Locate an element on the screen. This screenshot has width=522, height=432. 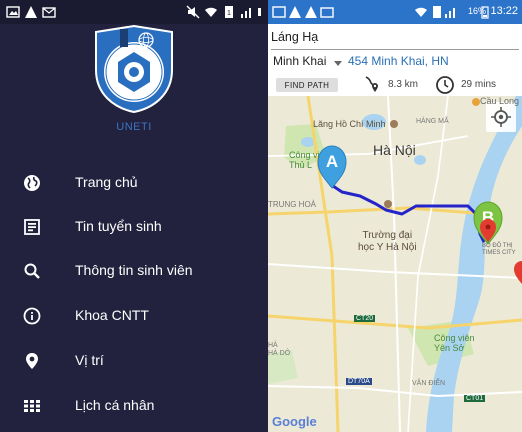
menu-item-khoa-cntt: Khoa CNTT is located at coordinates (134, 316).